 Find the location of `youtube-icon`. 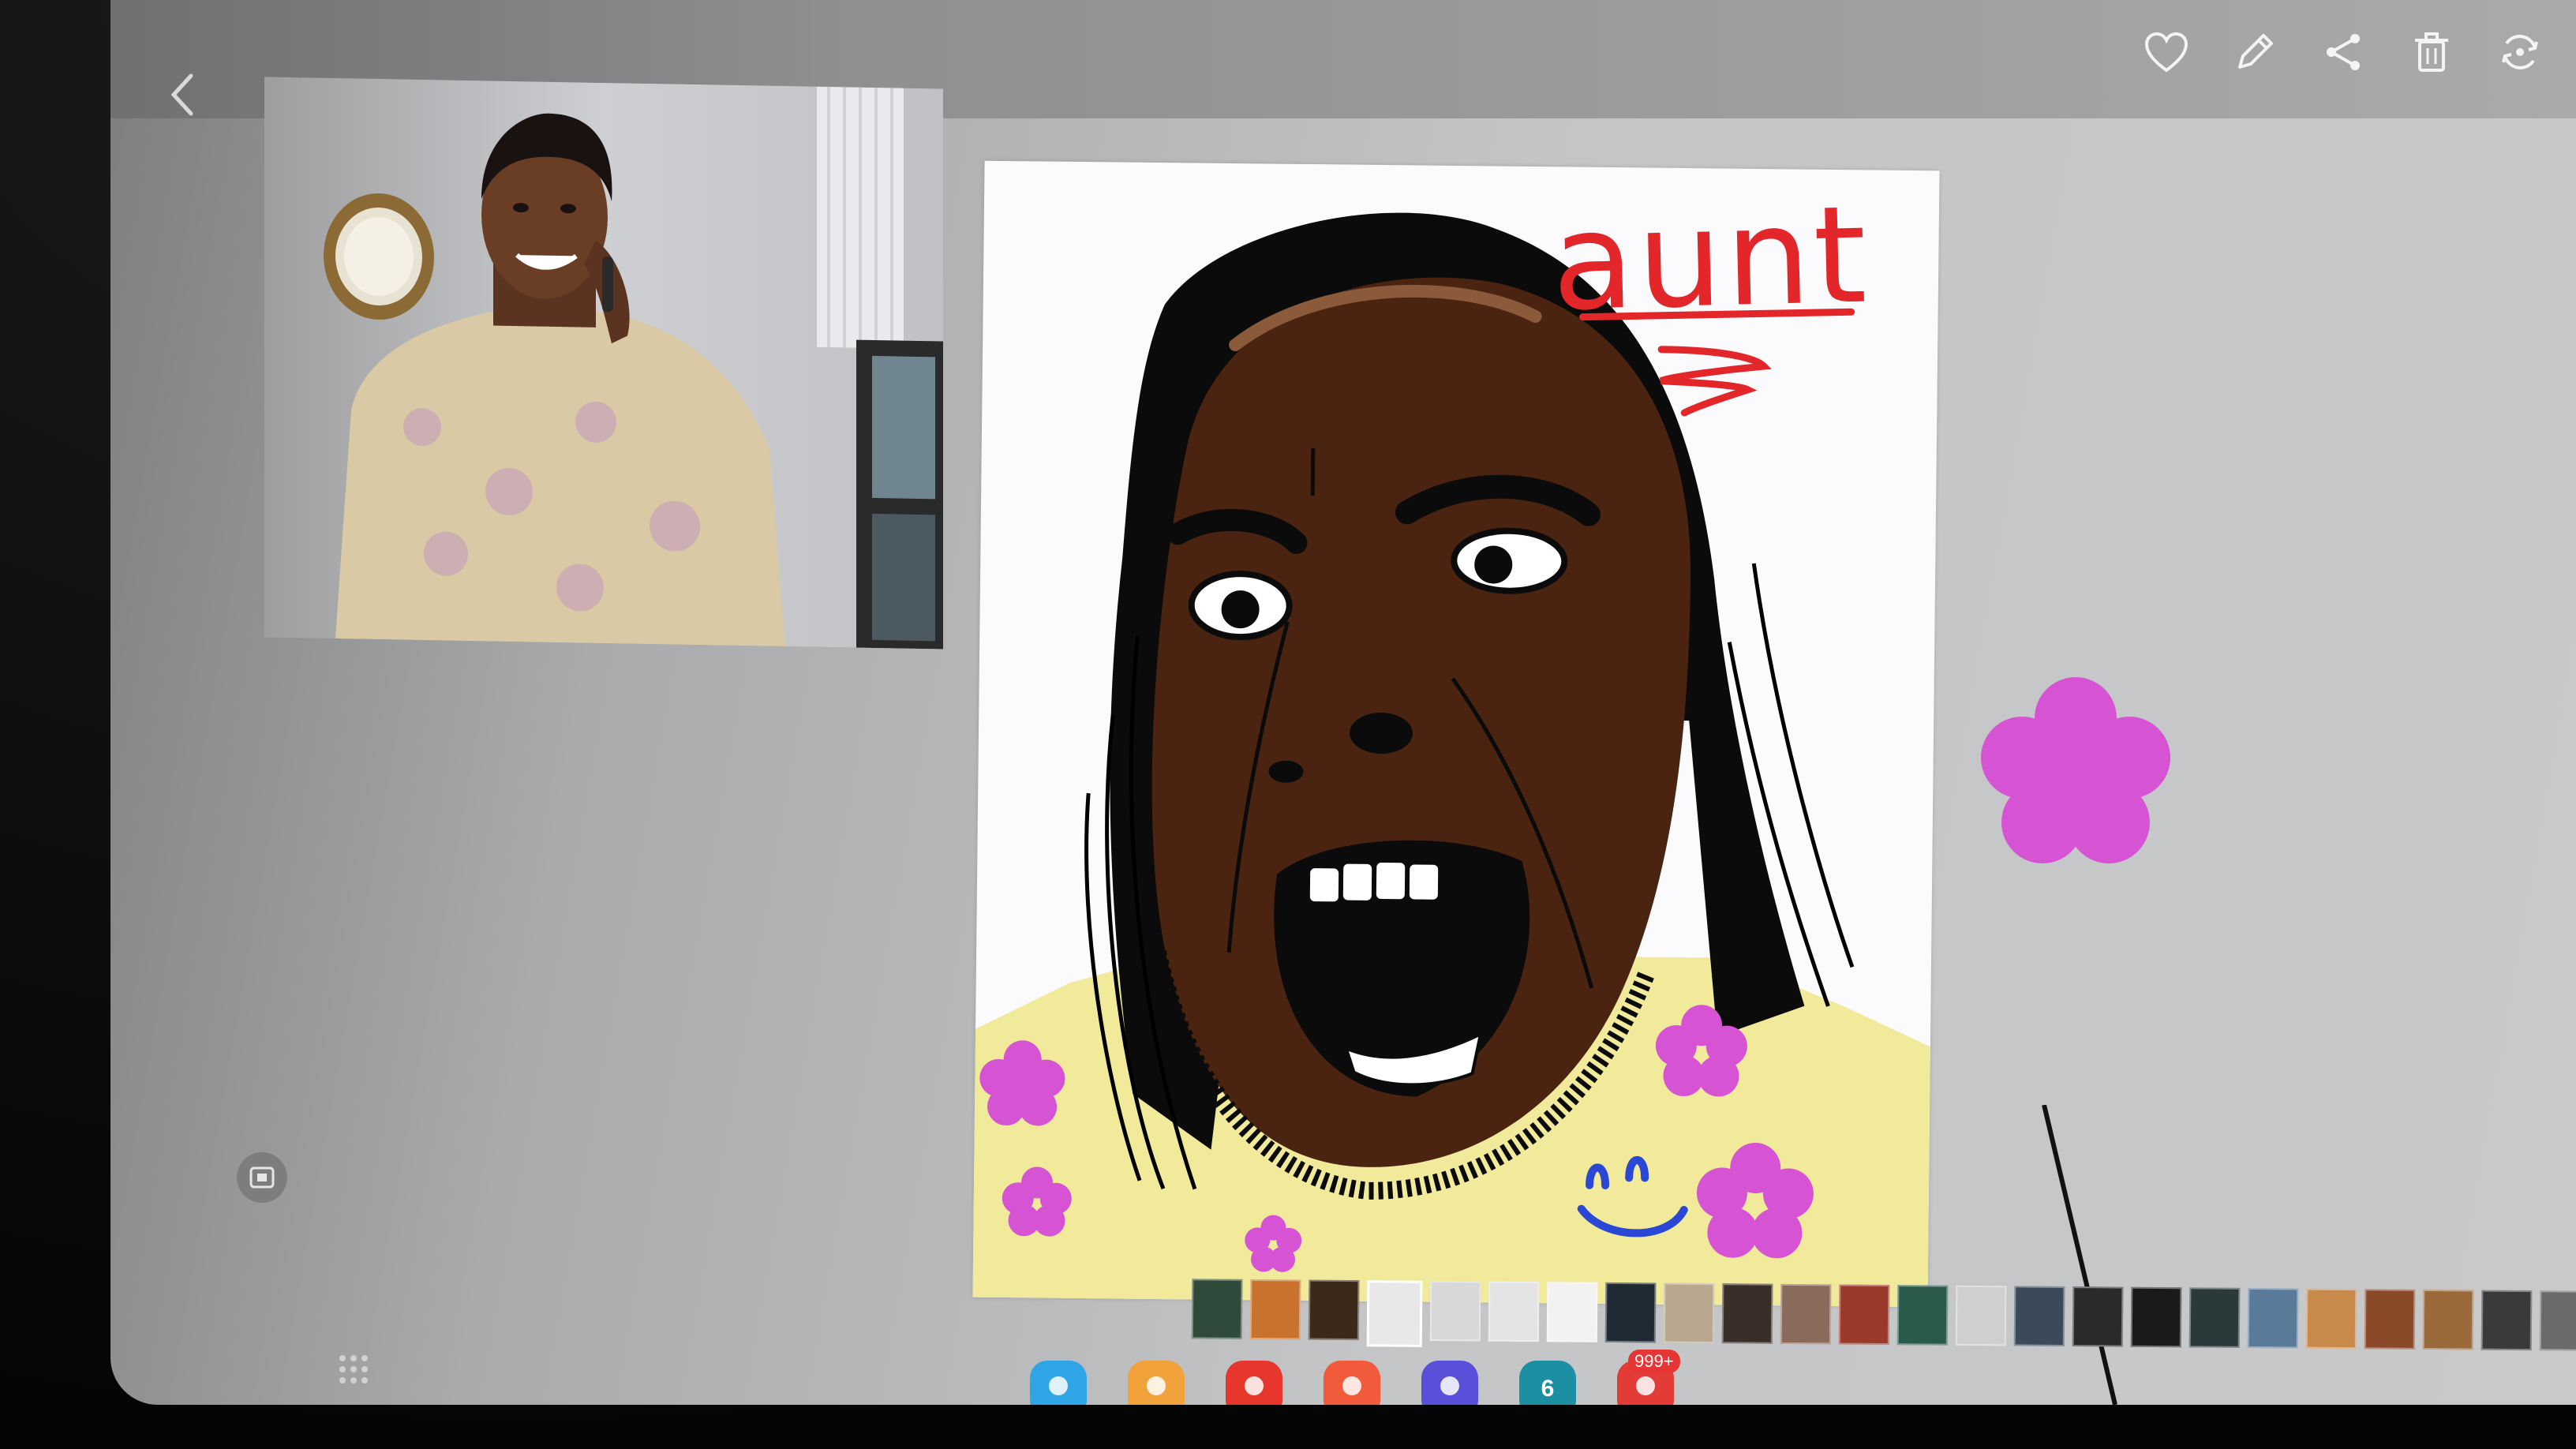

youtube-icon is located at coordinates (1645, 1388).